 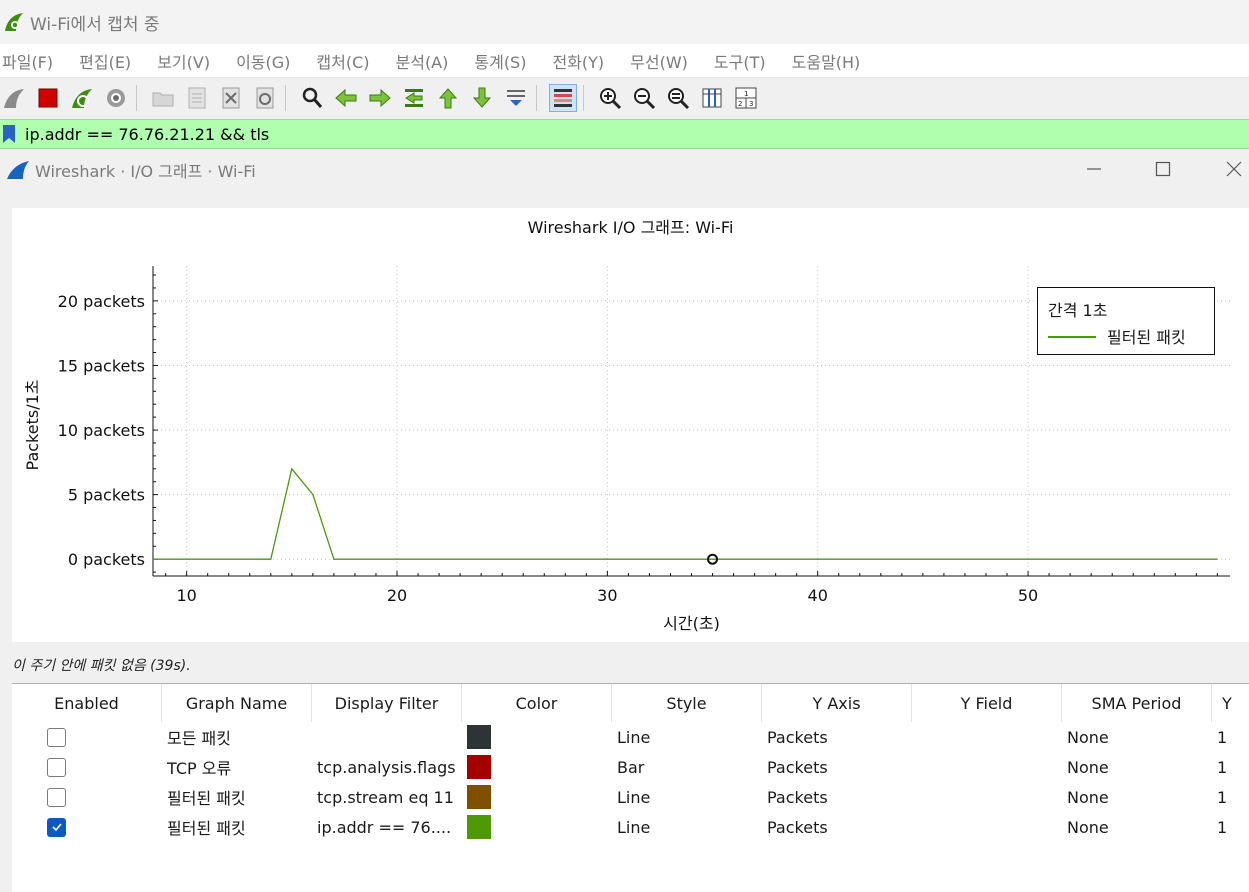 I want to click on colorize-icon, so click(x=563, y=98).